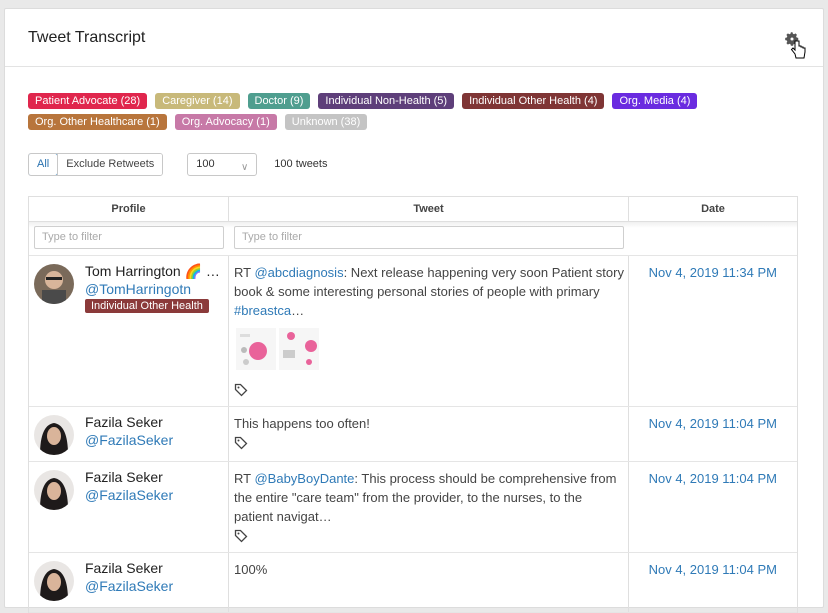 The height and width of the screenshot is (613, 828). What do you see at coordinates (304, 478) in the screenshot?
I see `mention-link: @BabyBoyDante` at bounding box center [304, 478].